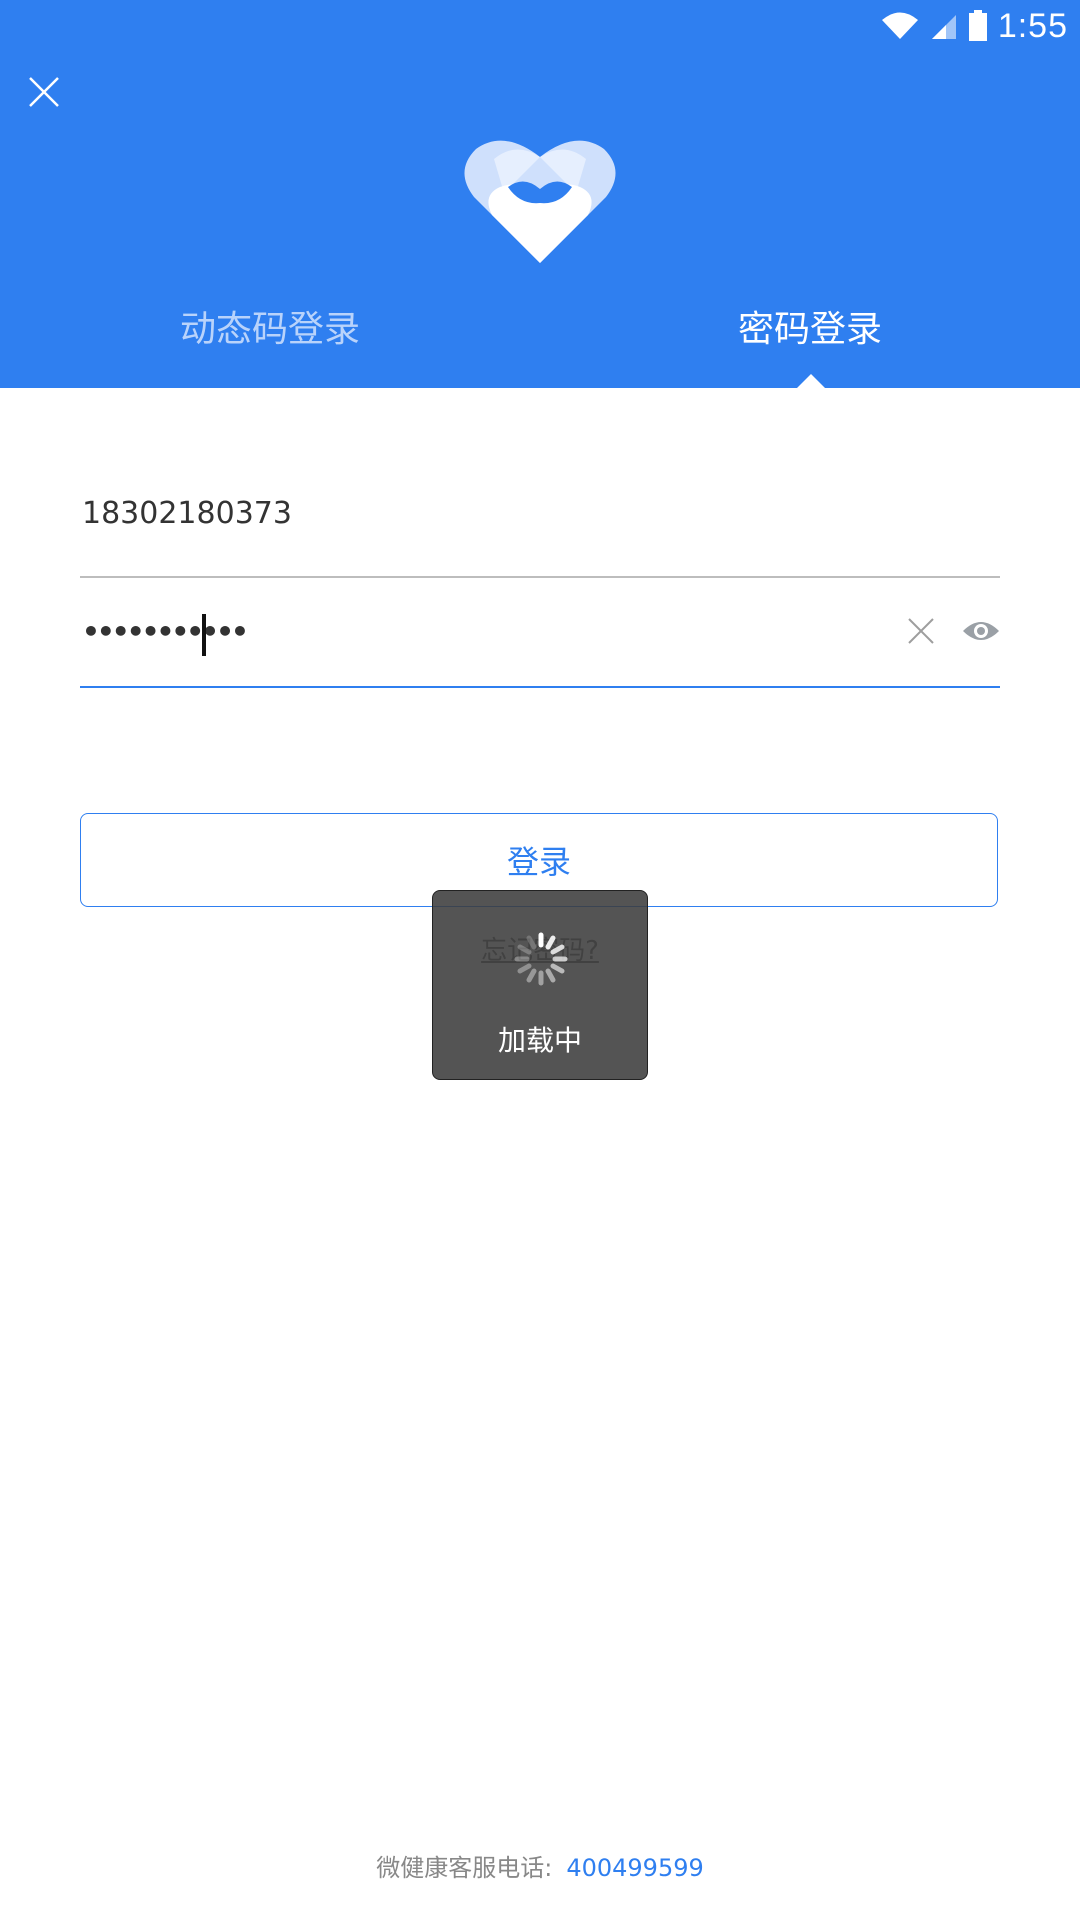 The height and width of the screenshot is (1920, 1080). I want to click on tab-password-login: 密码登录, so click(810, 330).